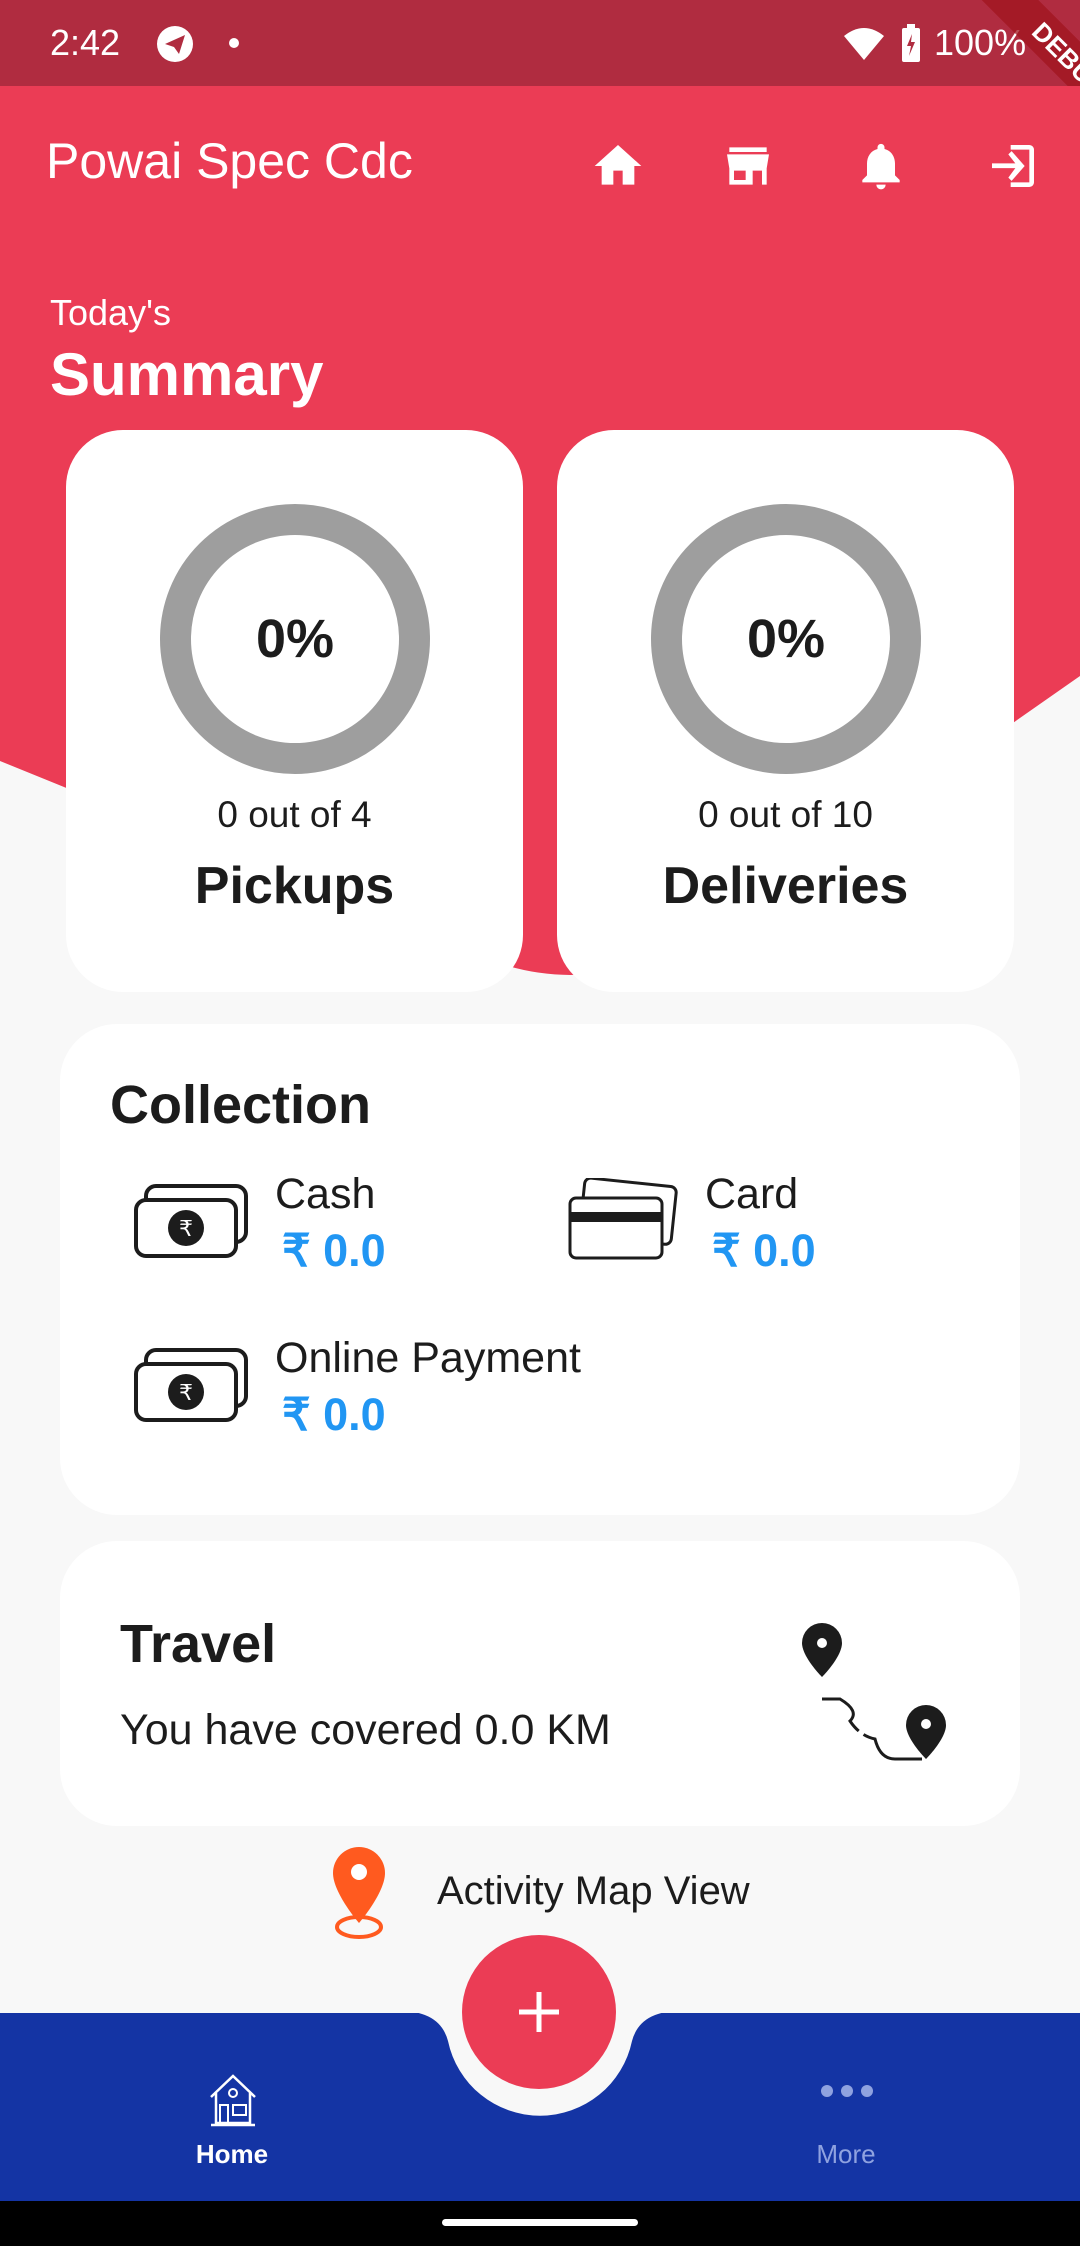 Image resolution: width=1080 pixels, height=2246 pixels. I want to click on status-bar: 2:42 100% DEBUG, so click(540, 79).